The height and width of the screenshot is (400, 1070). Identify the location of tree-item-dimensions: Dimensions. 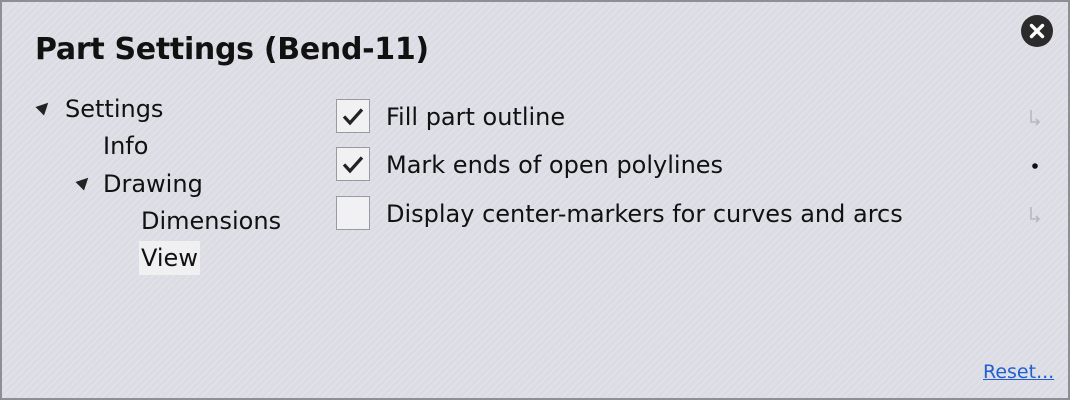
(211, 221).